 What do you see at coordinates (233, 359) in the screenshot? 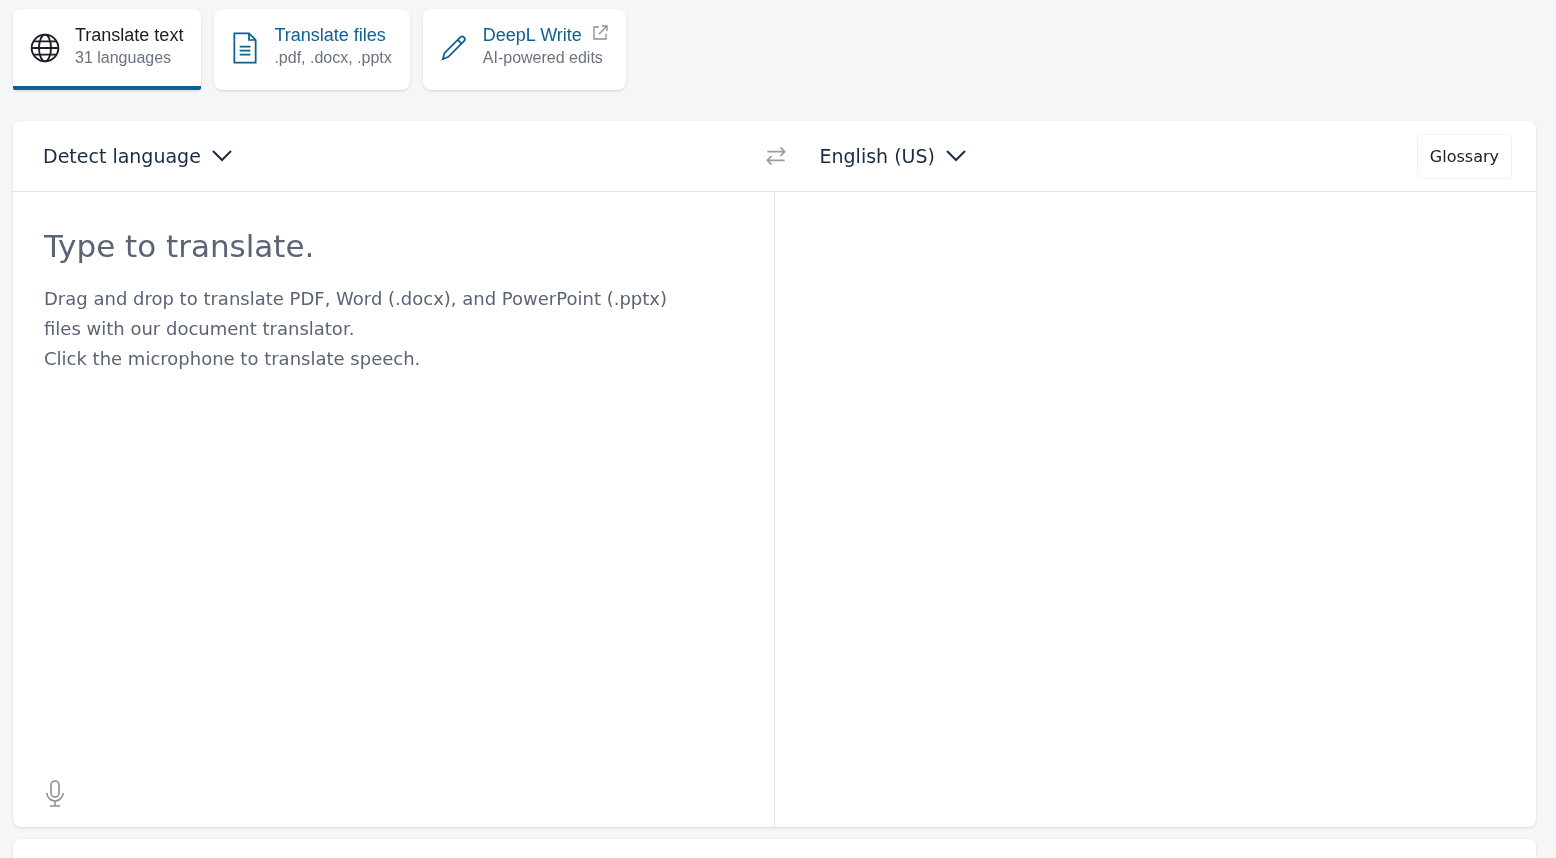
I see `hint-text: Click the microphone to translate speech.` at bounding box center [233, 359].